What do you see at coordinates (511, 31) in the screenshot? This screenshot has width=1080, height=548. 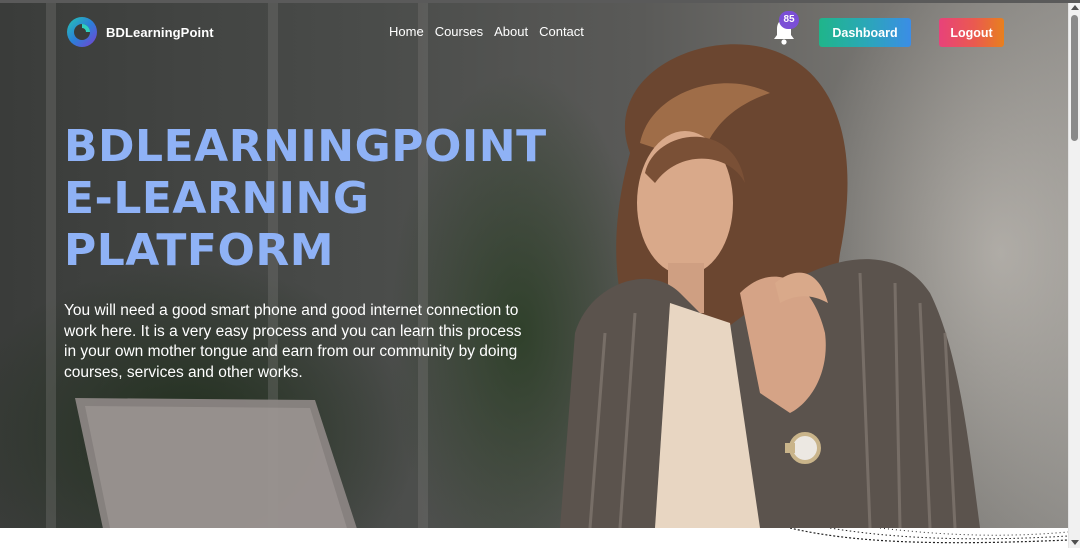 I see `nav-link-about: About` at bounding box center [511, 31].